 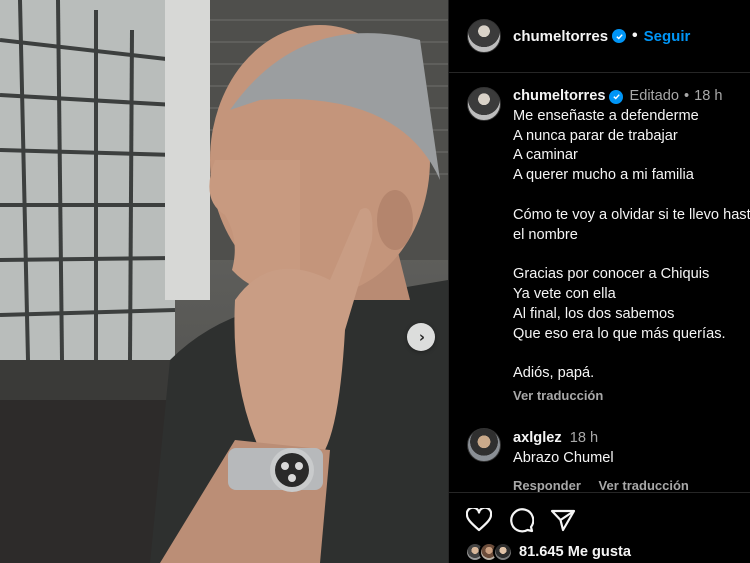 I want to click on comment-text: Abrazo Chumel, so click(x=563, y=457).